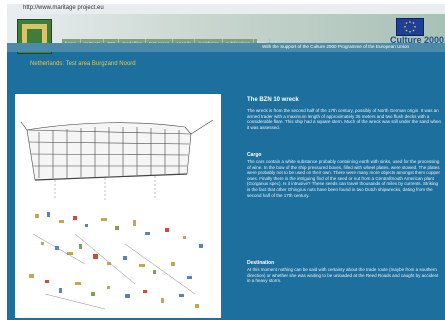 This screenshot has width=445, height=320. Describe the element at coordinates (117, 159) in the screenshot. I see `ship-profile` at that location.